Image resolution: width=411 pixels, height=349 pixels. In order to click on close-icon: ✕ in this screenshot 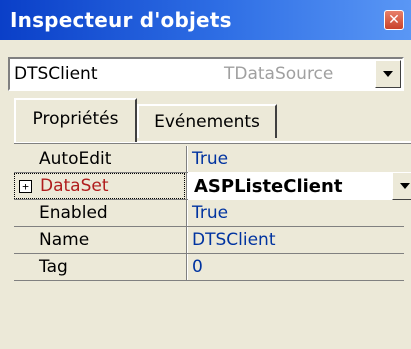, I will do `click(394, 20)`.